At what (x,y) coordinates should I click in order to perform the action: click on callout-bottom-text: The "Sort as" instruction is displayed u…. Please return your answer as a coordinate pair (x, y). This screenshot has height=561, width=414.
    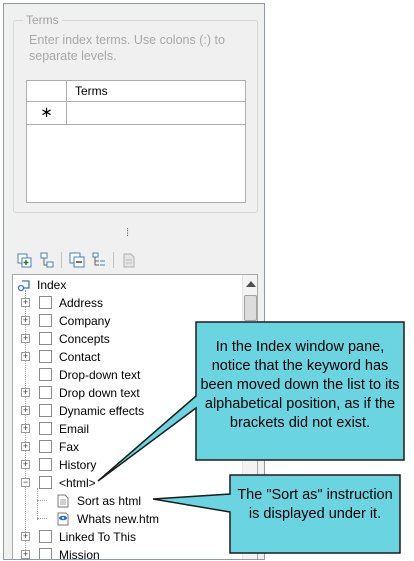
    Looking at the image, I should click on (315, 504).